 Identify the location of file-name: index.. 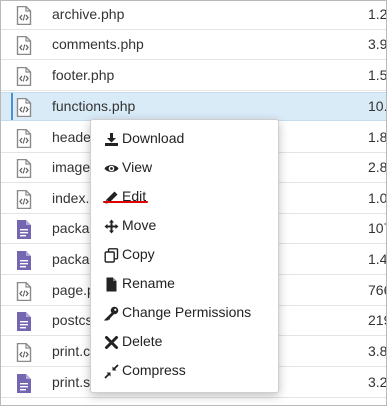
(70, 198).